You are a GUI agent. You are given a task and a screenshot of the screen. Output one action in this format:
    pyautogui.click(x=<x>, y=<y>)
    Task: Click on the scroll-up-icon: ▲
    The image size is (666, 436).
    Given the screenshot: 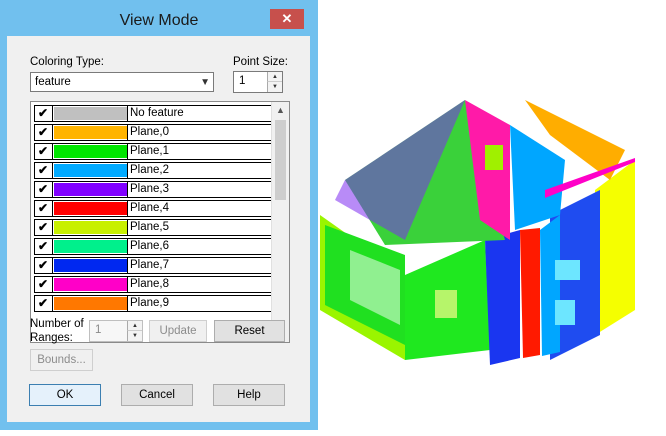 What is the action you would take?
    pyautogui.click(x=280, y=110)
    